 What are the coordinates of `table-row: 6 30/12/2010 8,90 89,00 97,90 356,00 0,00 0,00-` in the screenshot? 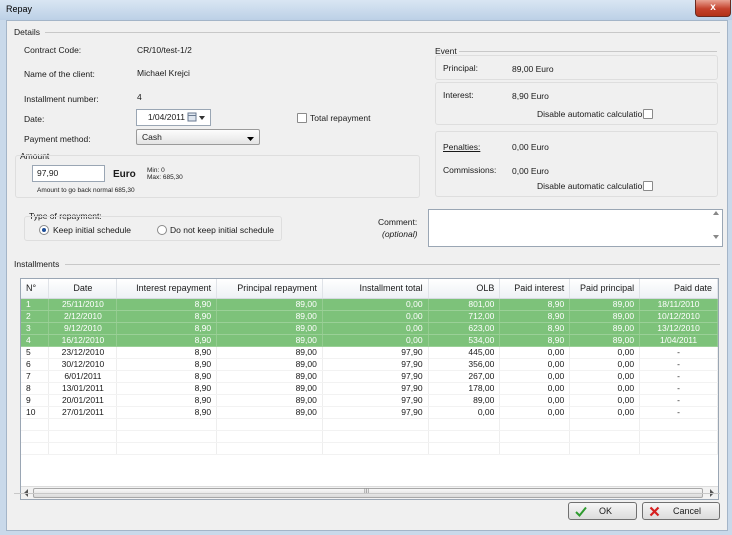 It's located at (369, 364).